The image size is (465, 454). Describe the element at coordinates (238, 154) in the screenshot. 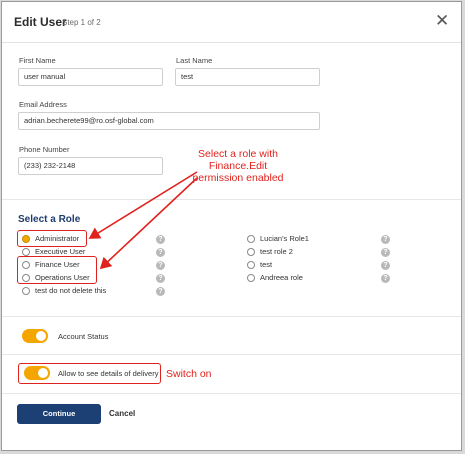

I see `annotation-line: Select a role with` at that location.